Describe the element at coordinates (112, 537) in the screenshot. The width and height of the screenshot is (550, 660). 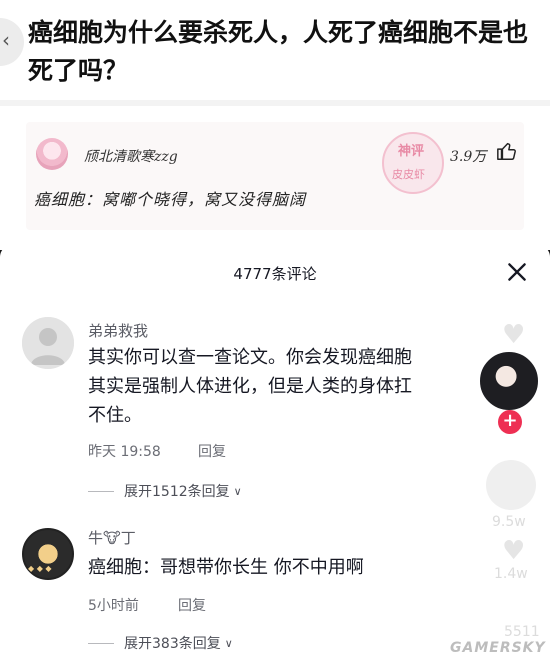
I see `comment-author: 牛🐮丁` at that location.